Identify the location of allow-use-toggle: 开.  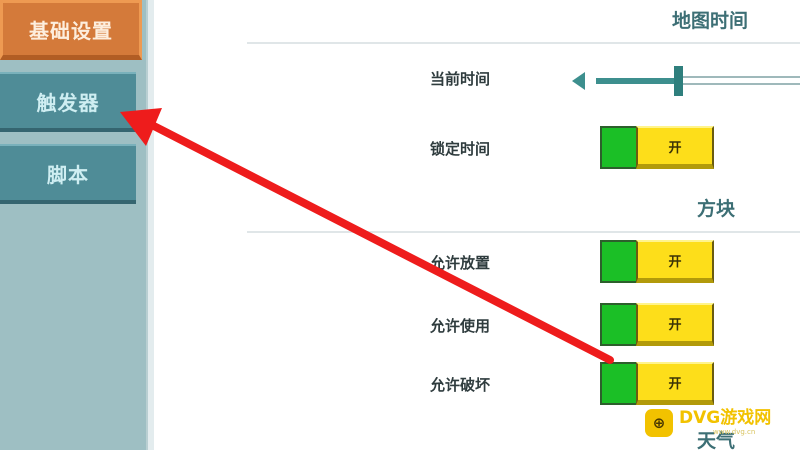
(657, 324).